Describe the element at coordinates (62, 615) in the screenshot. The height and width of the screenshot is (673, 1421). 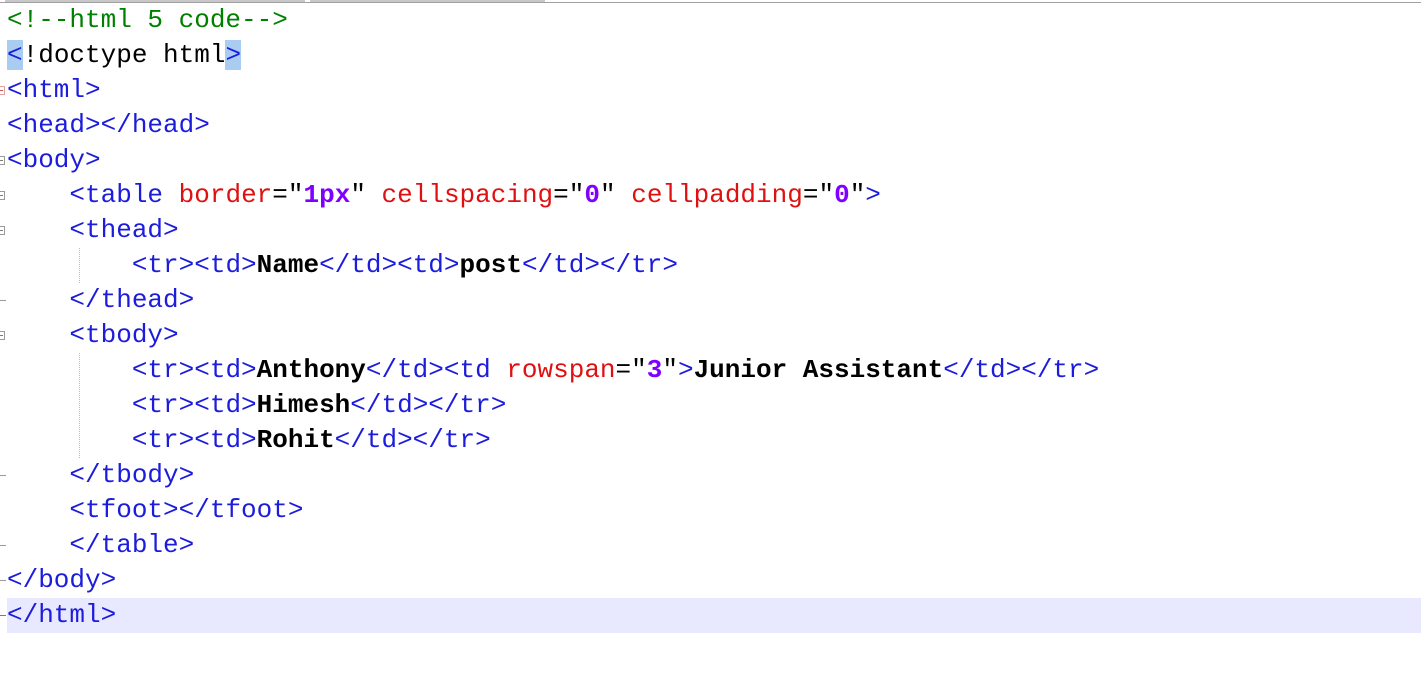
I see `tag-token: </html>` at that location.